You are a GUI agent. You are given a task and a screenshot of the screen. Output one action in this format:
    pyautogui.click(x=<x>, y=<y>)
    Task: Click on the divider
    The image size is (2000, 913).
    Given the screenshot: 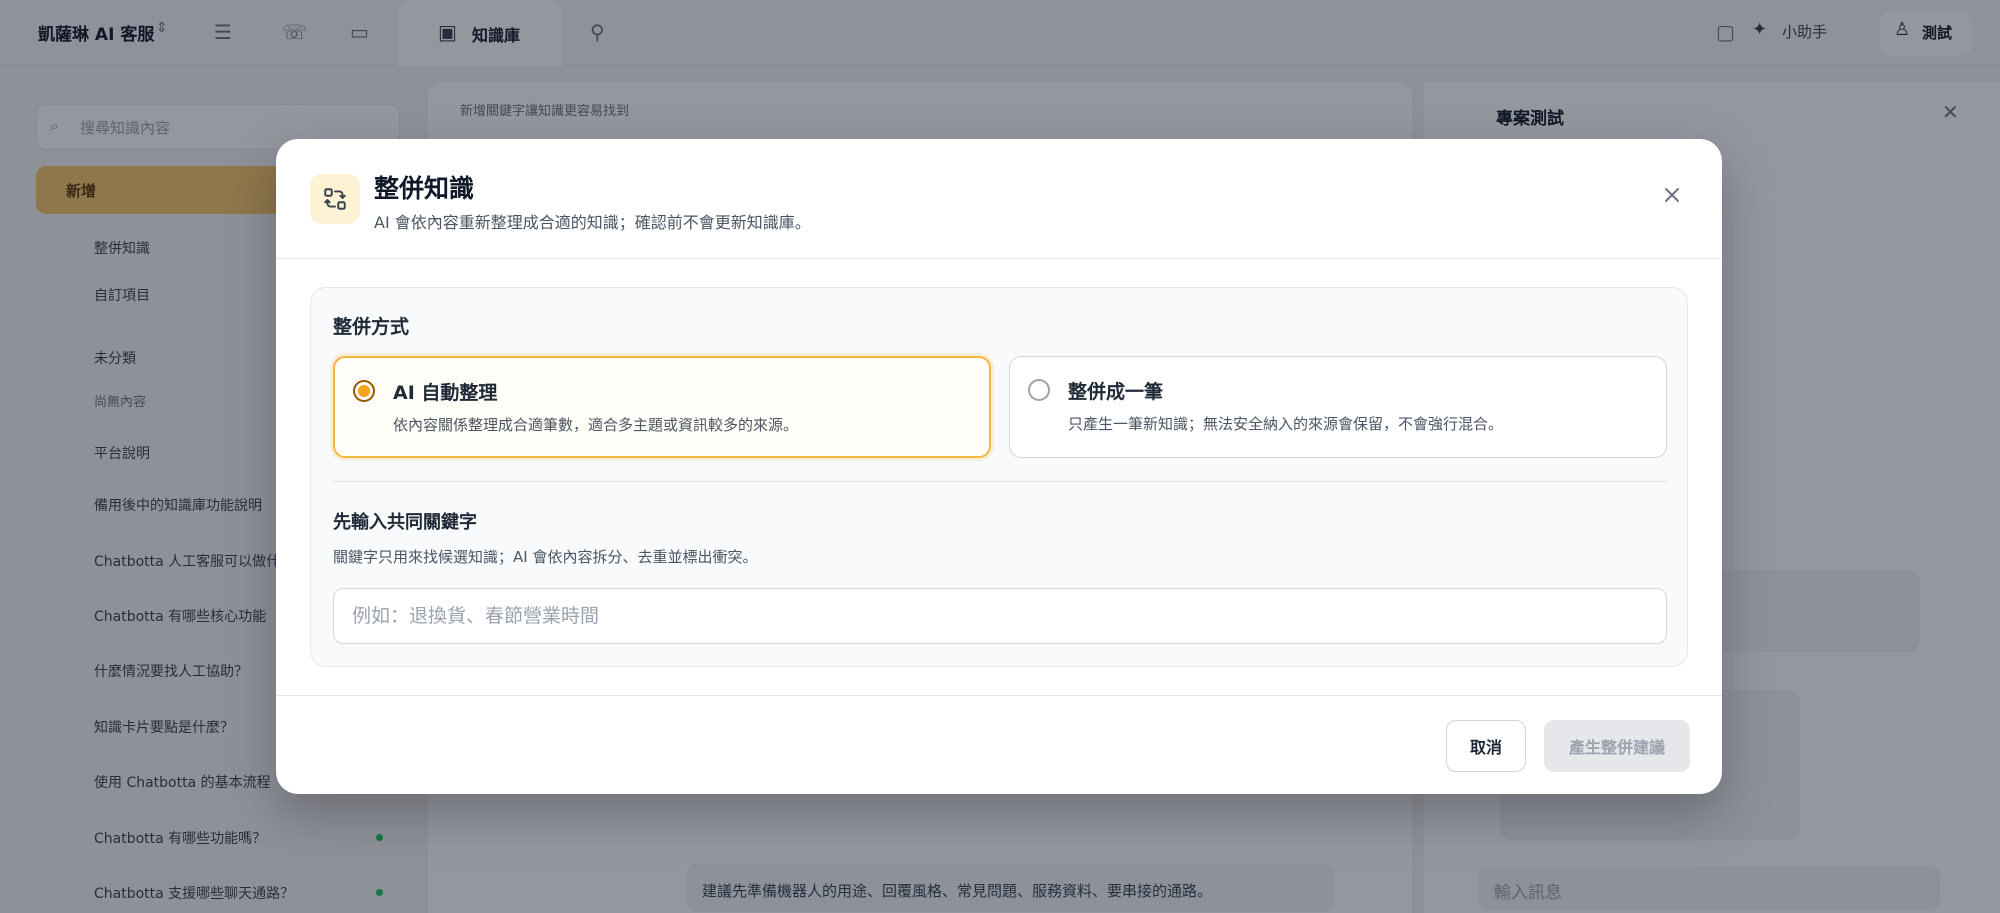 What is the action you would take?
    pyautogui.click(x=1000, y=481)
    